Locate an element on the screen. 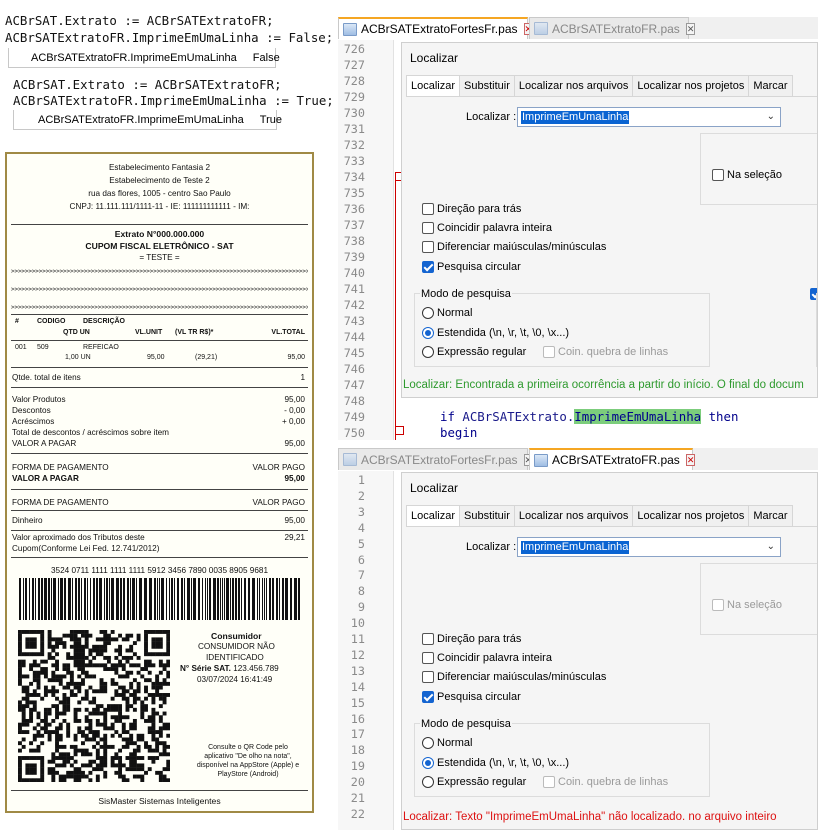 The image size is (818, 830). code-line-if: if ACBrSATExtrato.ImprimeEmUmaLinha then is located at coordinates (589, 416).